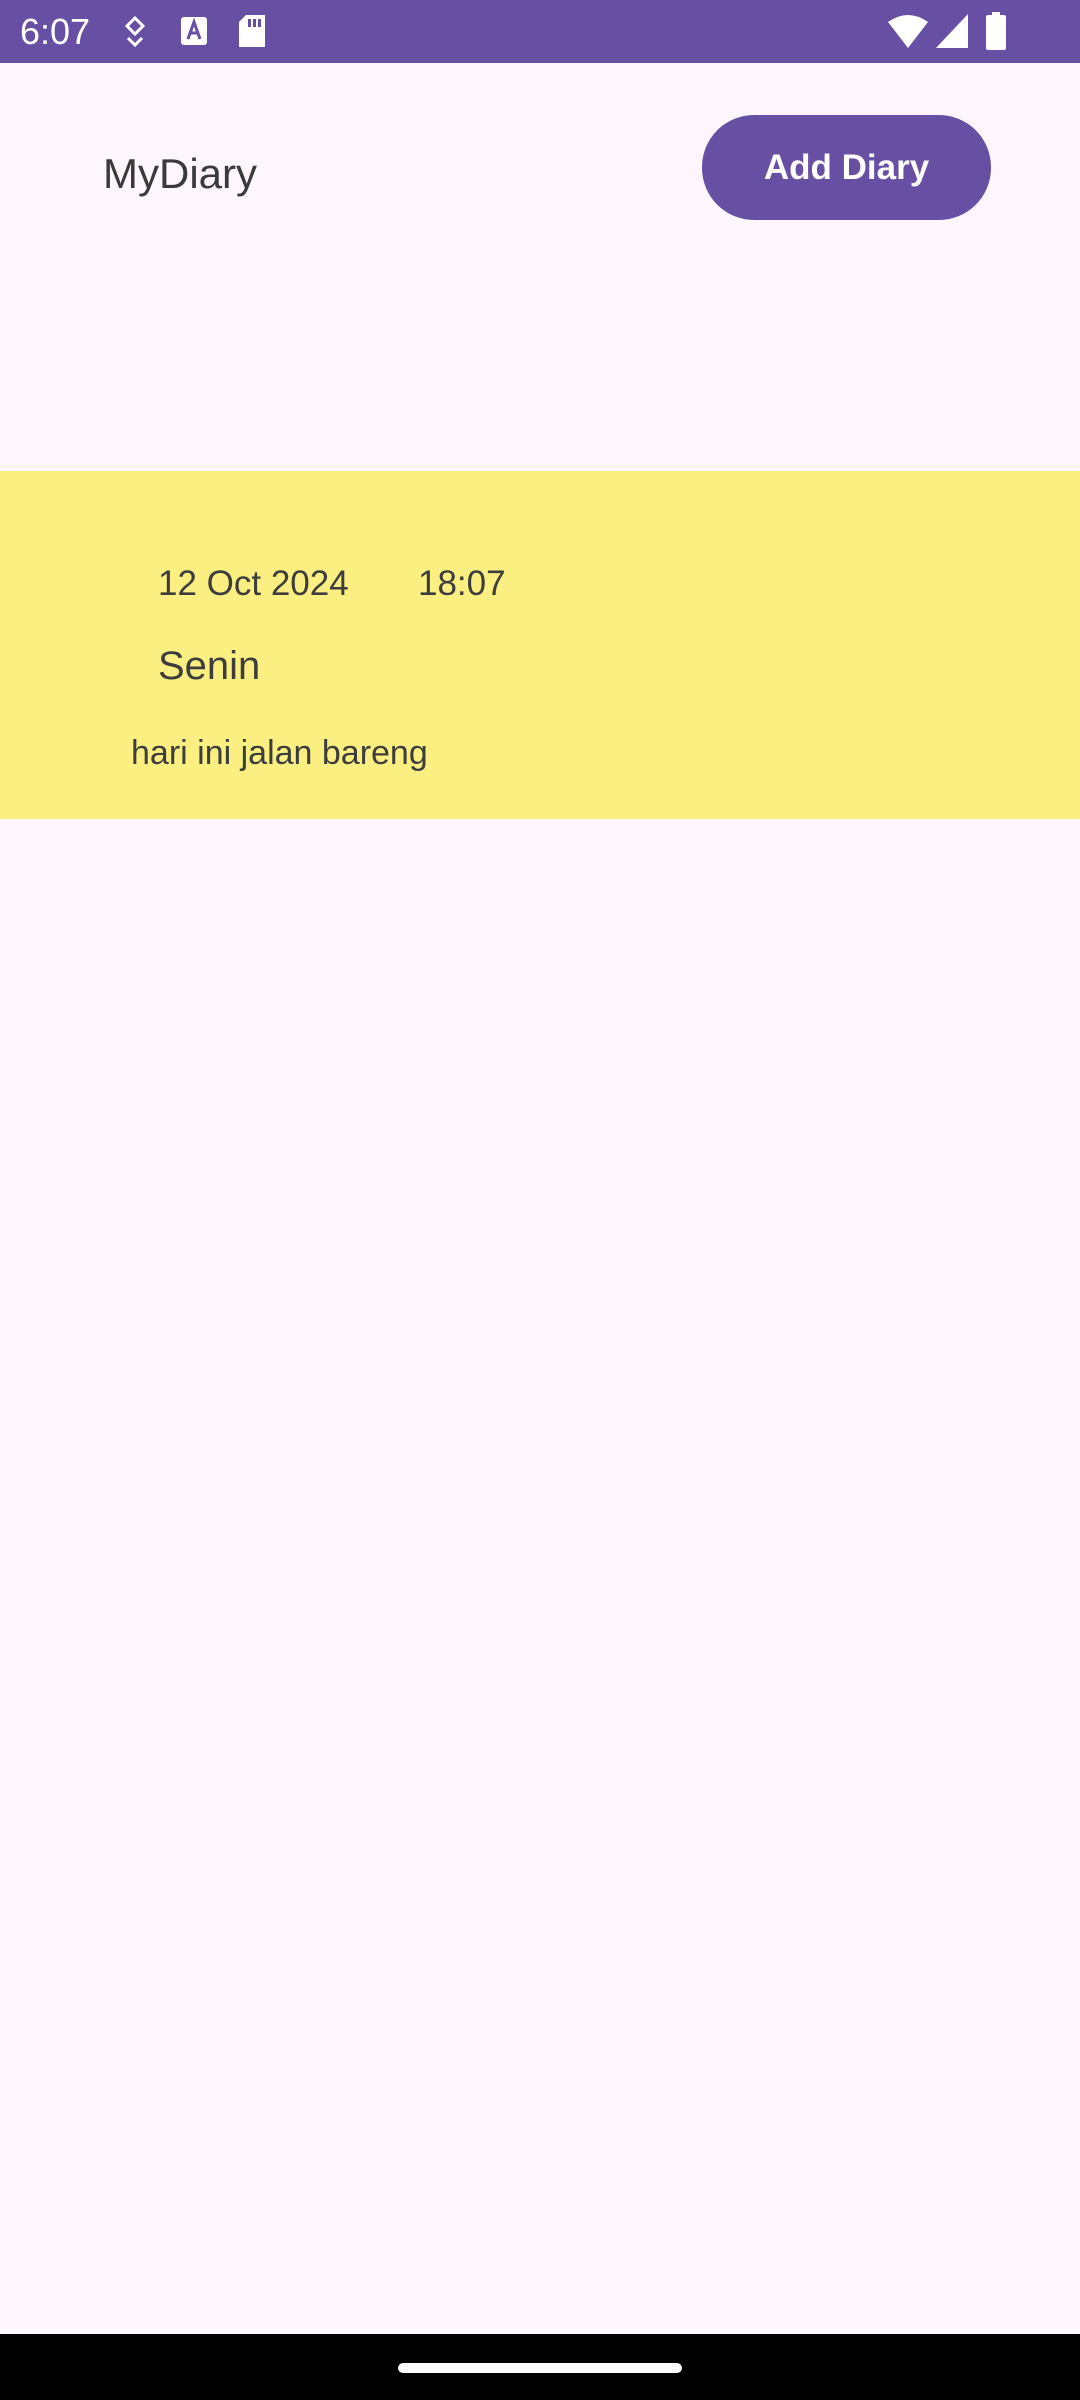 This screenshot has width=1080, height=2400. Describe the element at coordinates (252, 31) in the screenshot. I see `sd-card-icon` at that location.